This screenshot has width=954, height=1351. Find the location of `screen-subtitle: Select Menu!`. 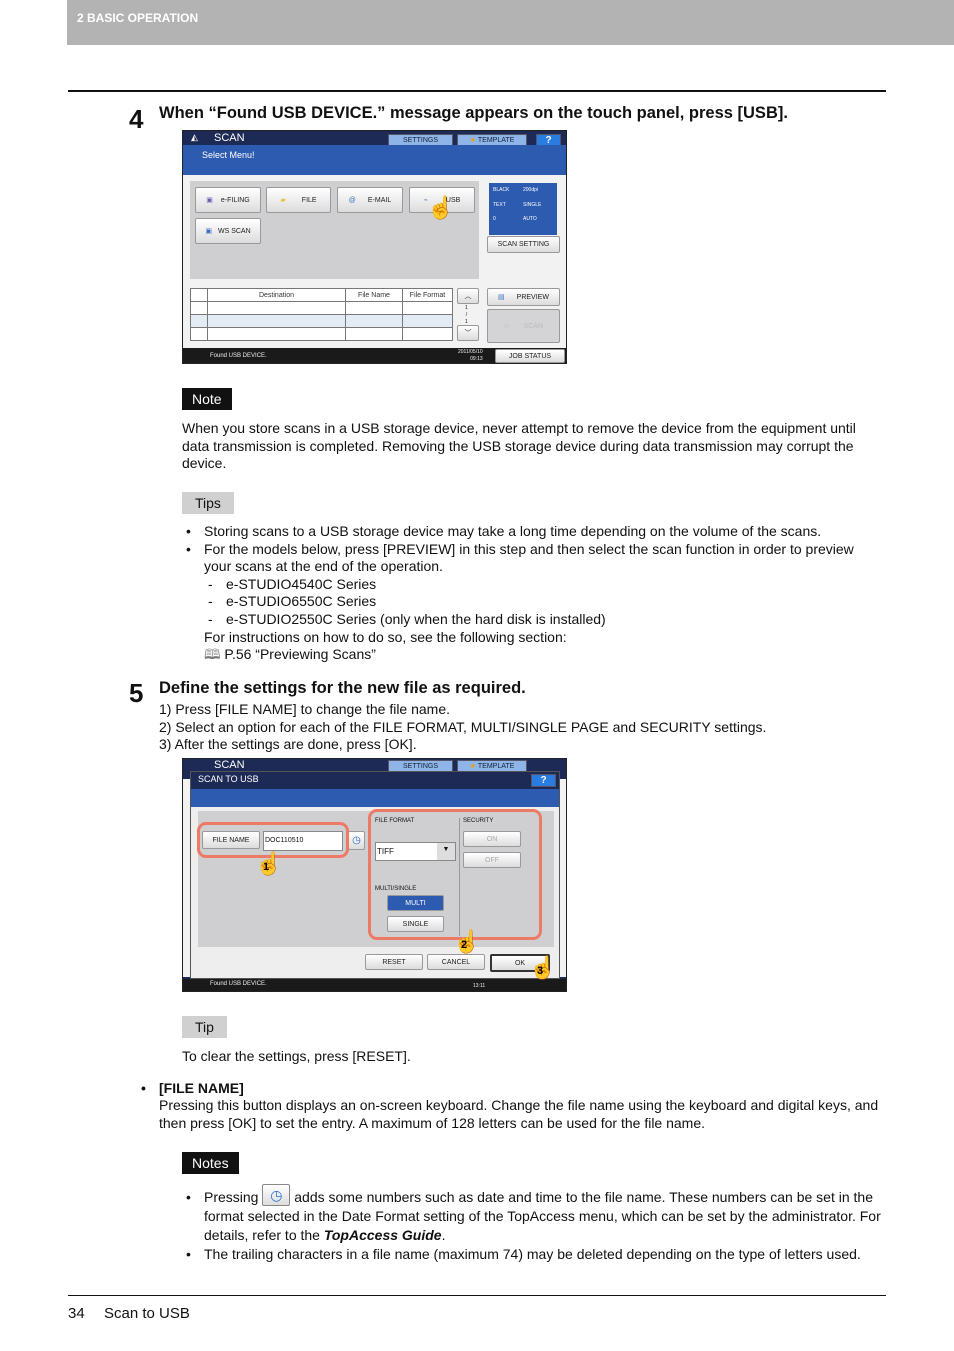

screen-subtitle: Select Menu! is located at coordinates (228, 155).